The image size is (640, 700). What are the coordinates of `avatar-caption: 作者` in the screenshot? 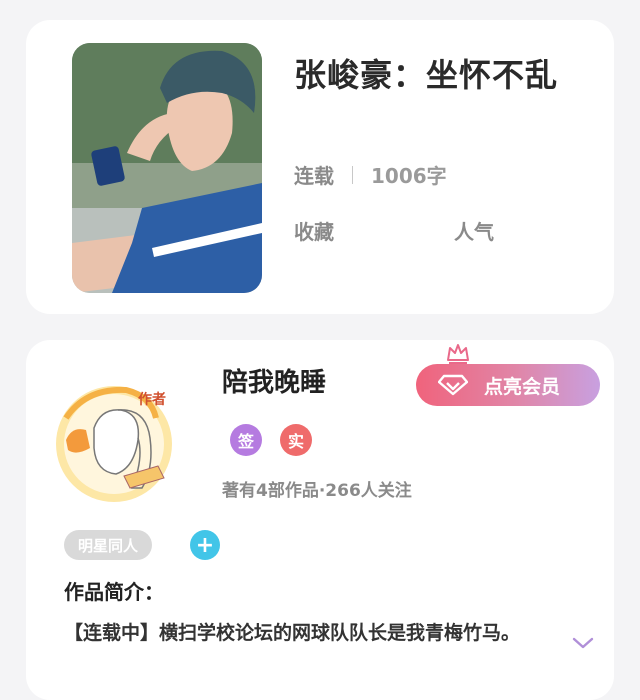 It's located at (152, 399).